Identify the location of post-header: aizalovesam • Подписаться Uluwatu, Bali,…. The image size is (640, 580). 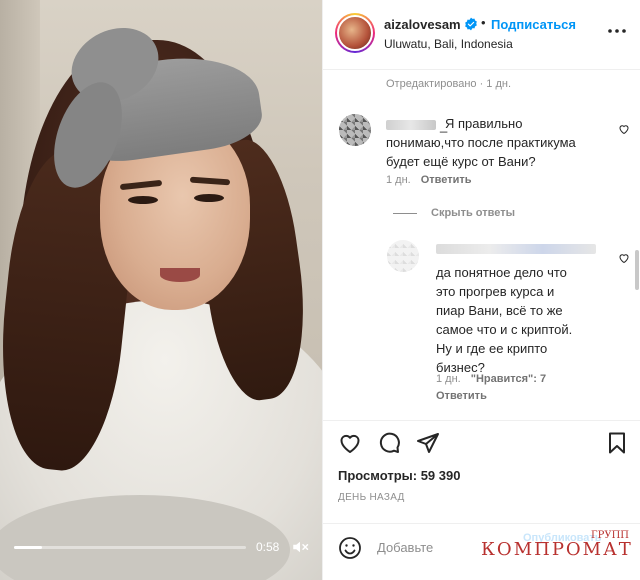
(481, 35).